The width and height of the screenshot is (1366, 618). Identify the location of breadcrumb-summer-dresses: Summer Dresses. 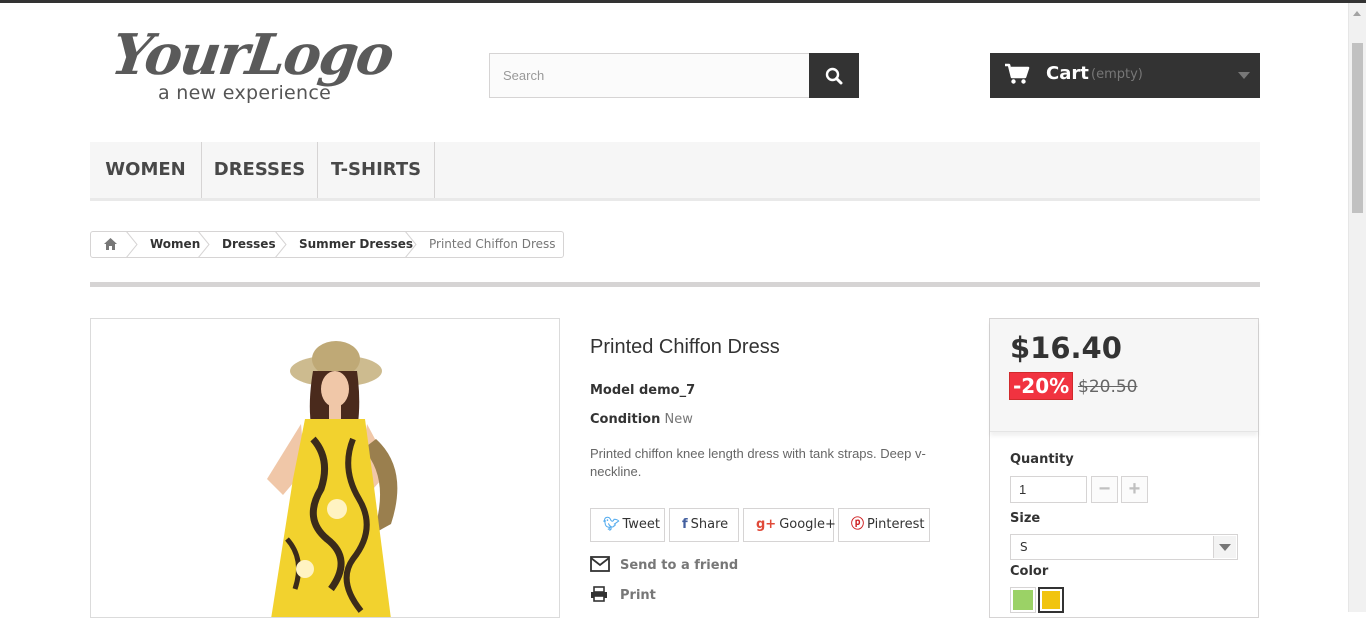
(356, 244).